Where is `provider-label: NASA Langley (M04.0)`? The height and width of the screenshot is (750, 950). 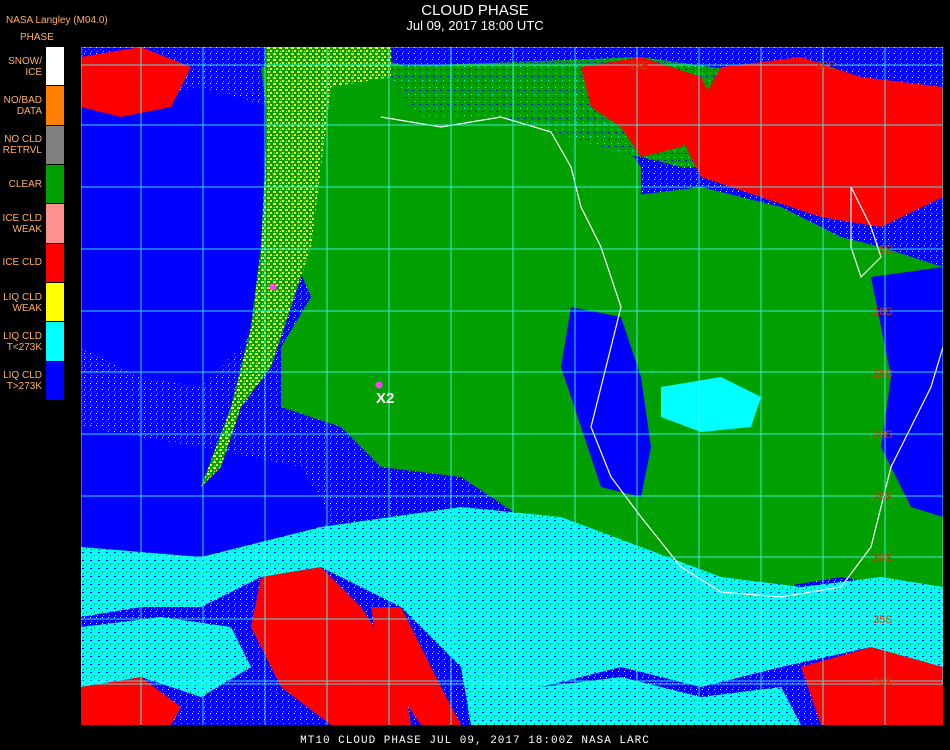
provider-label: NASA Langley (M04.0) is located at coordinates (57, 20).